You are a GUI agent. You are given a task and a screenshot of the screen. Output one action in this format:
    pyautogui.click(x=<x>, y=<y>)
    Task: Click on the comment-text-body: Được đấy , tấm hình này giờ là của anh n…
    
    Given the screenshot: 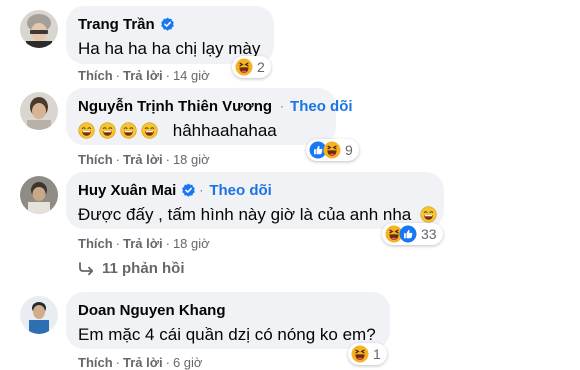 What is the action you would take?
    pyautogui.click(x=245, y=214)
    